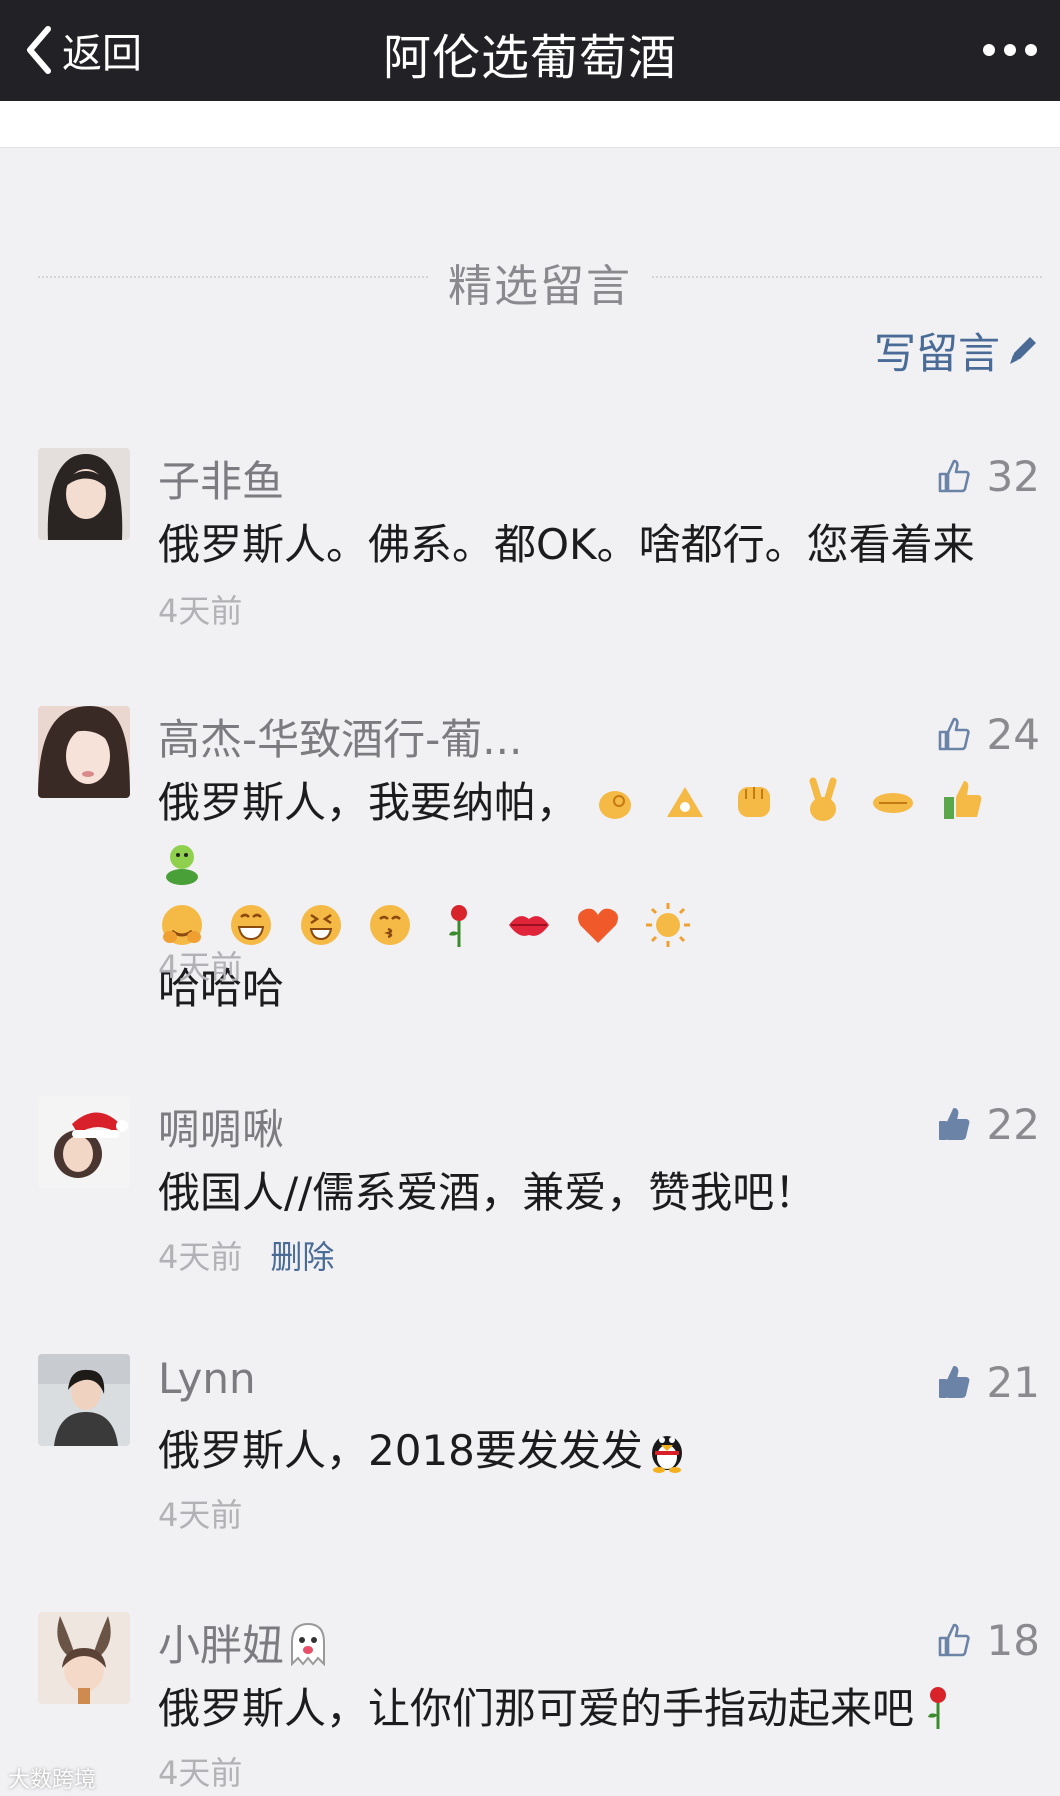 Image resolution: width=1060 pixels, height=1796 pixels. Describe the element at coordinates (221, 481) in the screenshot. I see `commenter-name: 子非鱼` at that location.